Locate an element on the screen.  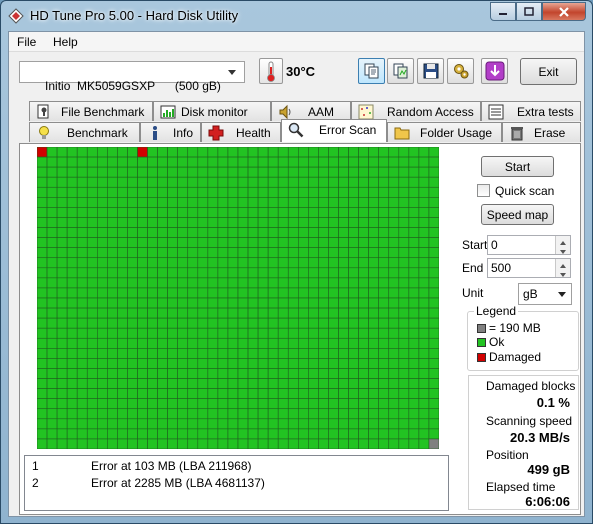
tab-erase: Erase is located at coordinates (541, 132).